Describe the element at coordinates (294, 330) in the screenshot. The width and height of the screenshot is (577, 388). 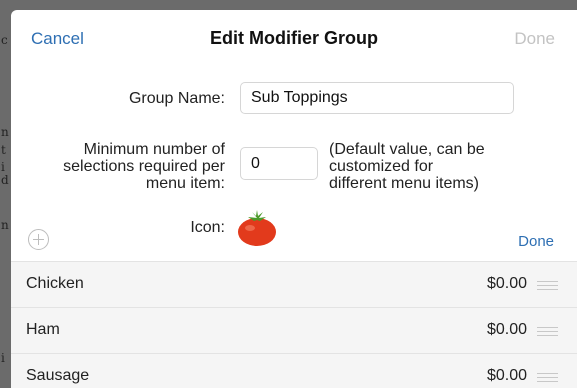
I see `list-item: Ham $0.00` at that location.